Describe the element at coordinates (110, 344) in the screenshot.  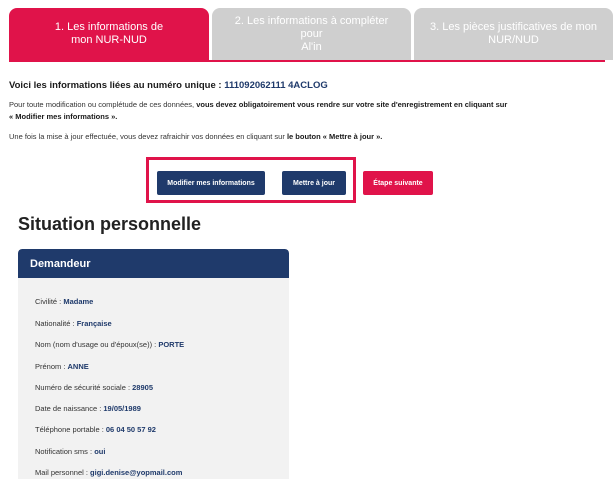
I see `field-nom: Nom (nom d'usage ou d'époux(se)) : PORTE` at that location.